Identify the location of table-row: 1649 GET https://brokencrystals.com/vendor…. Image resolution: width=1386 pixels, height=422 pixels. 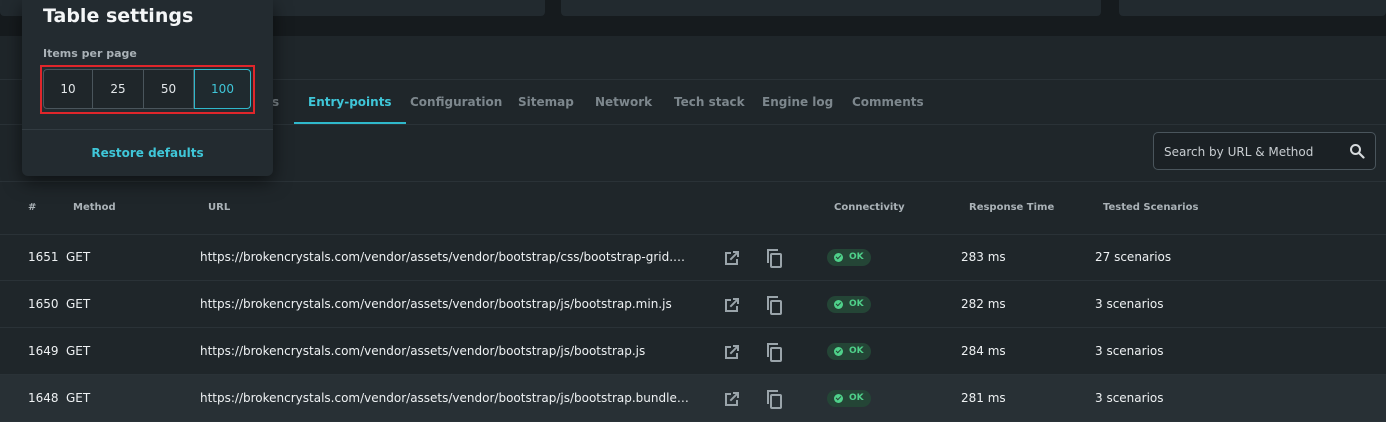
(693, 351).